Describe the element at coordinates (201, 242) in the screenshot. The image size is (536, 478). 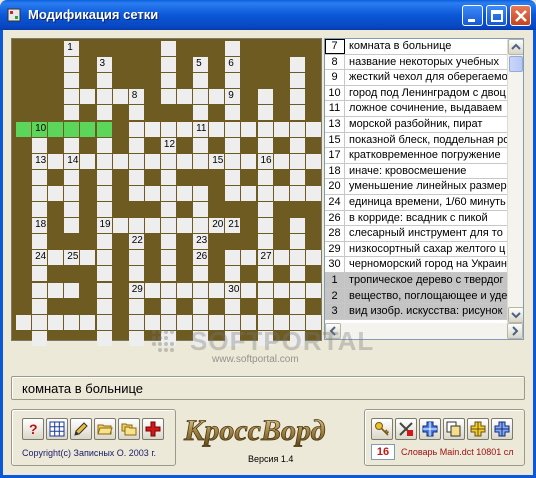
I see `grid-cell: 23` at that location.